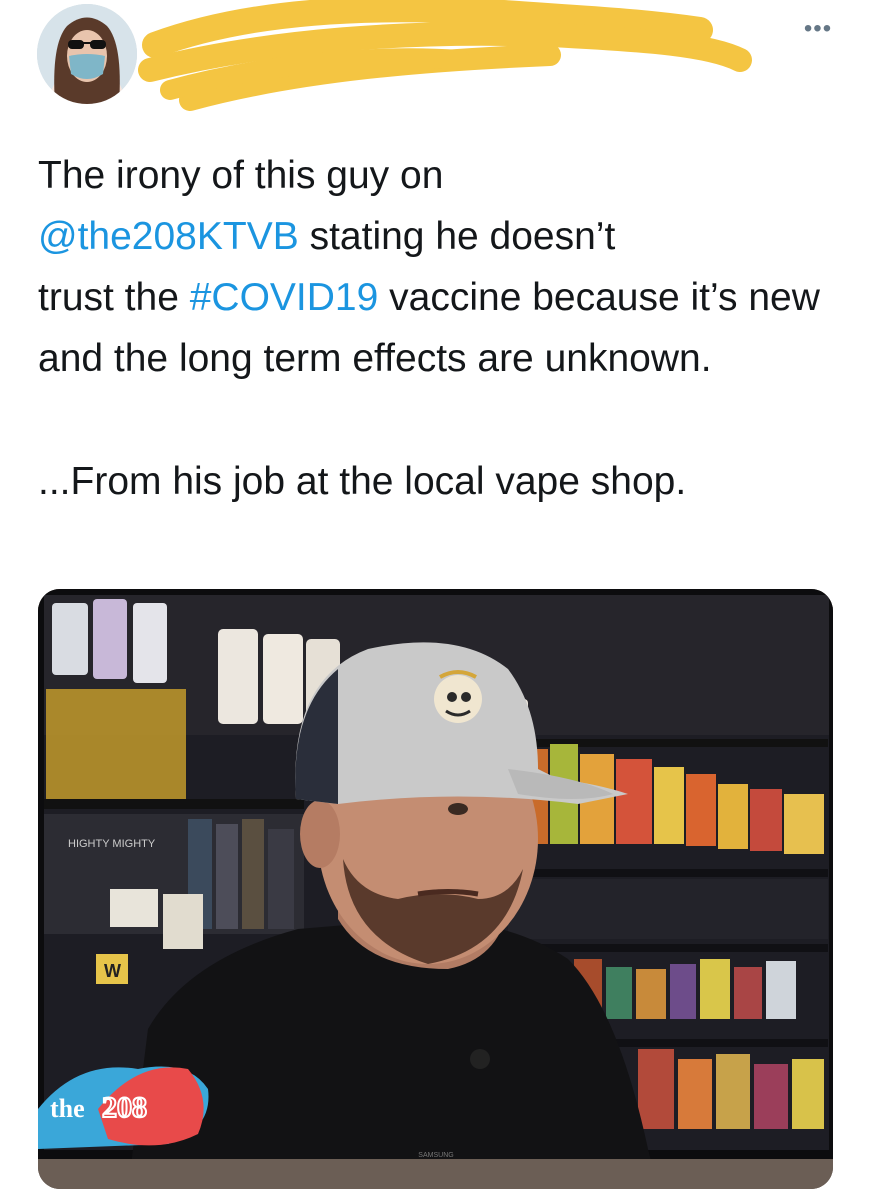  I want to click on more-options-button: •••, so click(818, 29).